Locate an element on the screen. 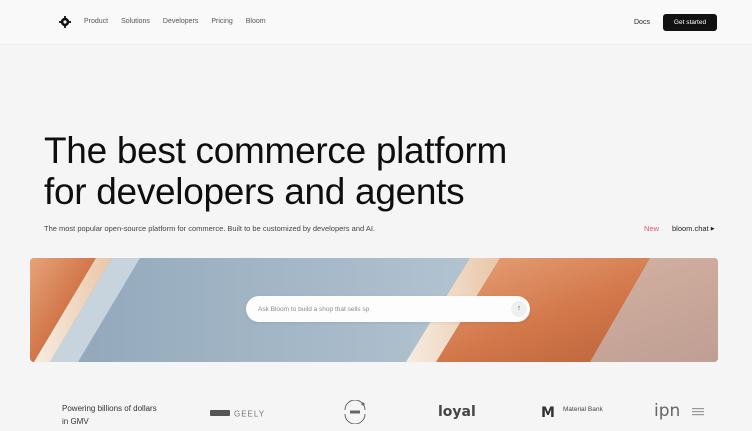 This screenshot has height=431, width=752. nav-link-product: Product is located at coordinates (96, 22).